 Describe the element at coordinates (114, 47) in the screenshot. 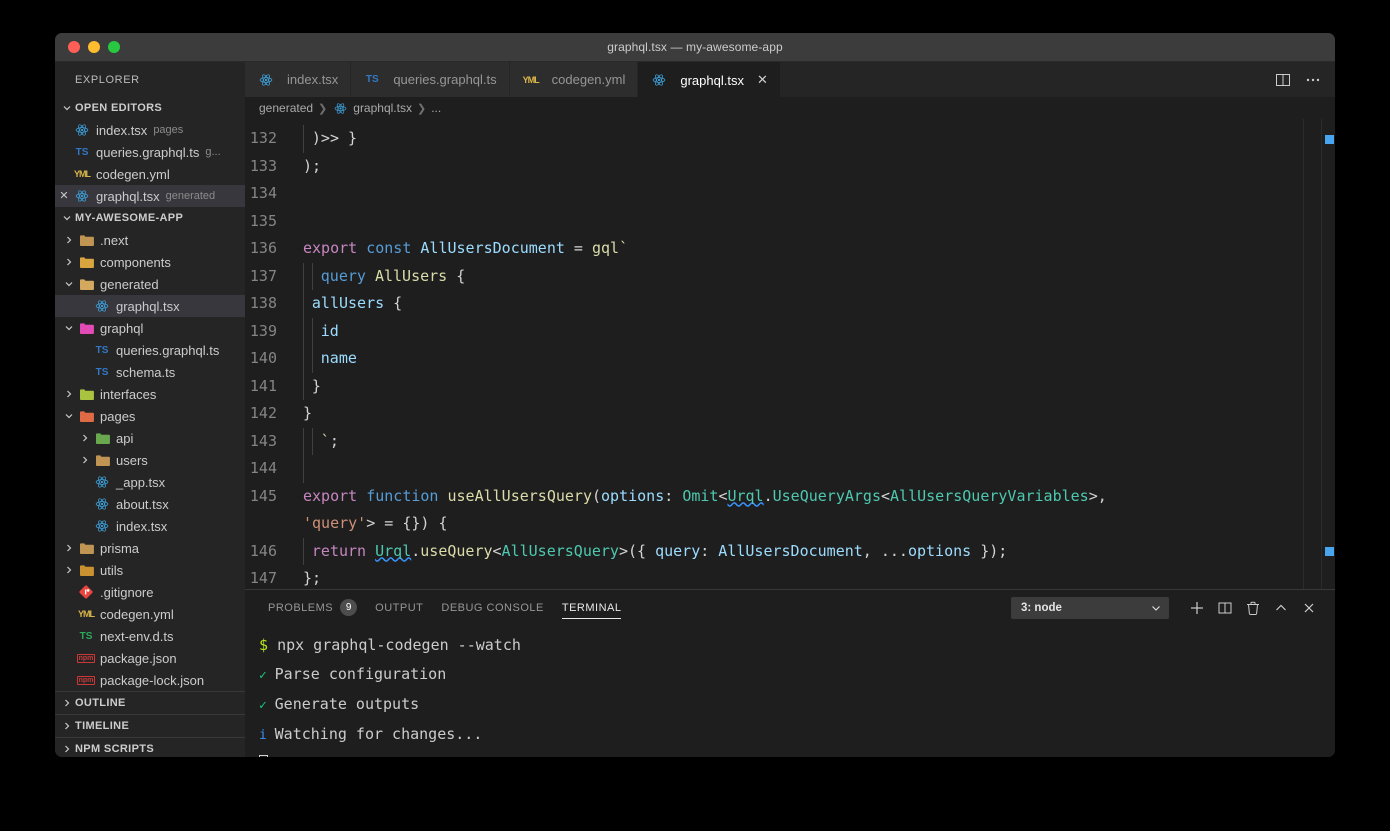

I see `zoom-window-button` at that location.